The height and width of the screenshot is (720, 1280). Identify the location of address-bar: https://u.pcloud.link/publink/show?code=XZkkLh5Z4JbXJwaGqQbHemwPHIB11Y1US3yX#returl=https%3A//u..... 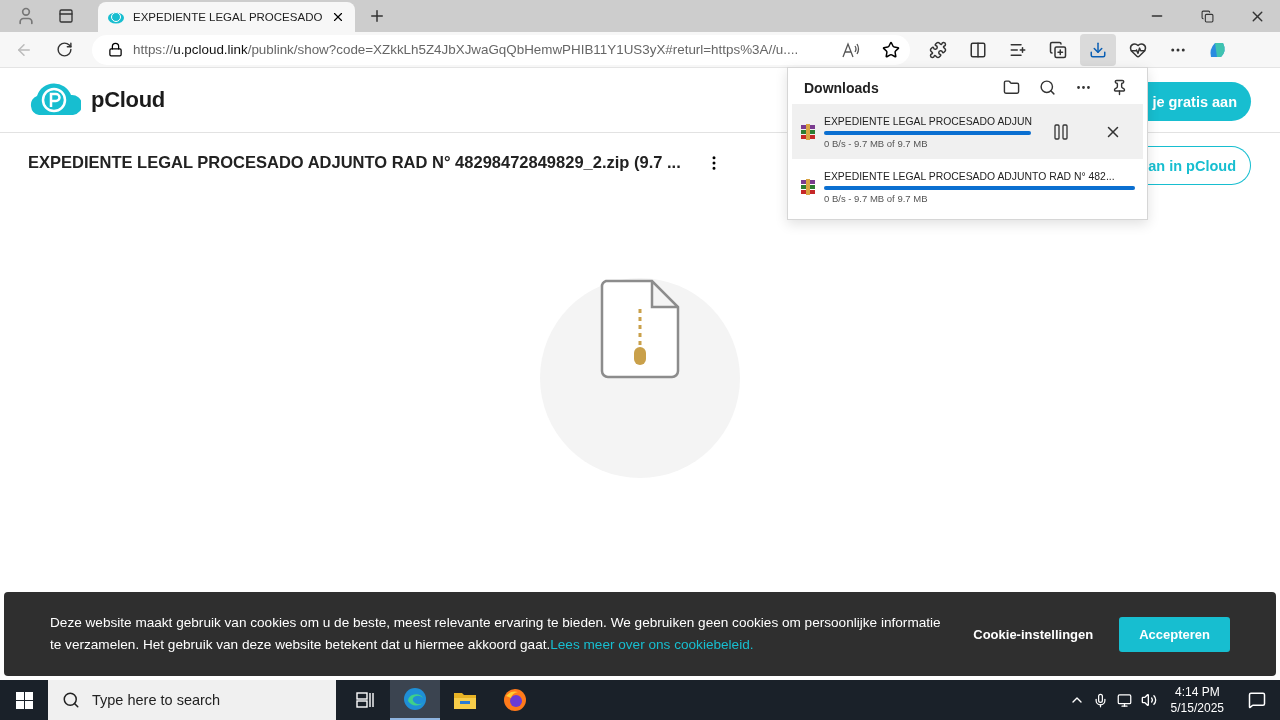
(501, 49).